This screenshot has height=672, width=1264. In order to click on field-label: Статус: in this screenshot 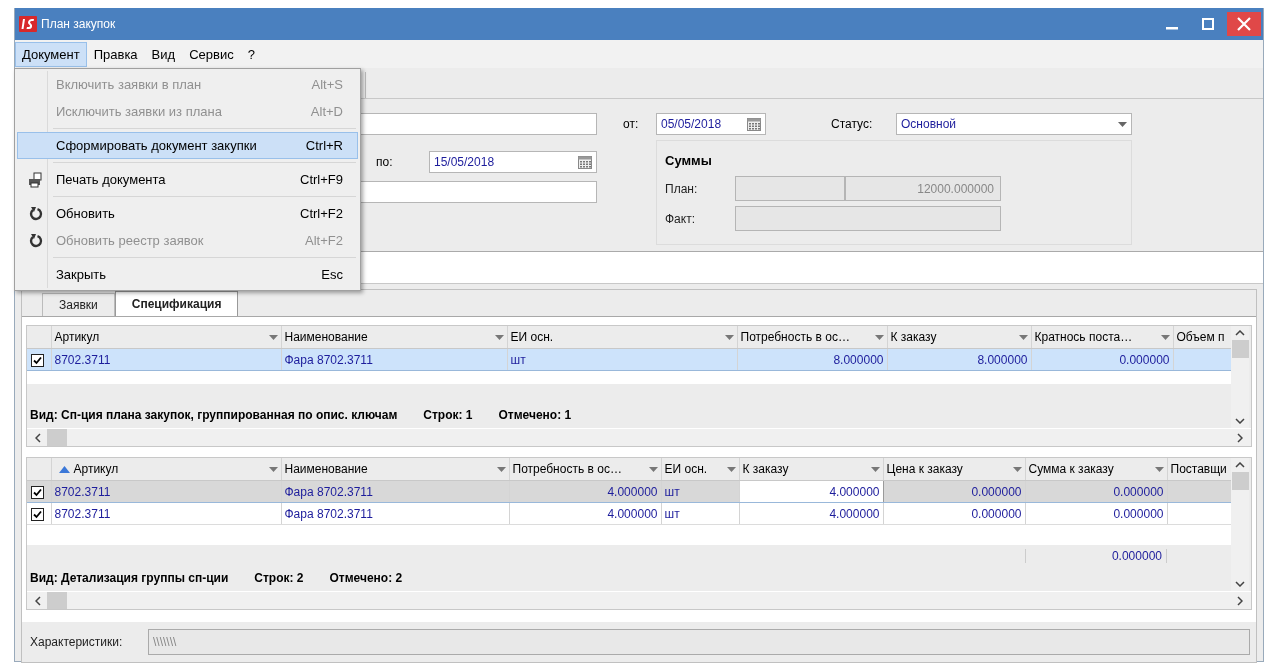, I will do `click(852, 124)`.